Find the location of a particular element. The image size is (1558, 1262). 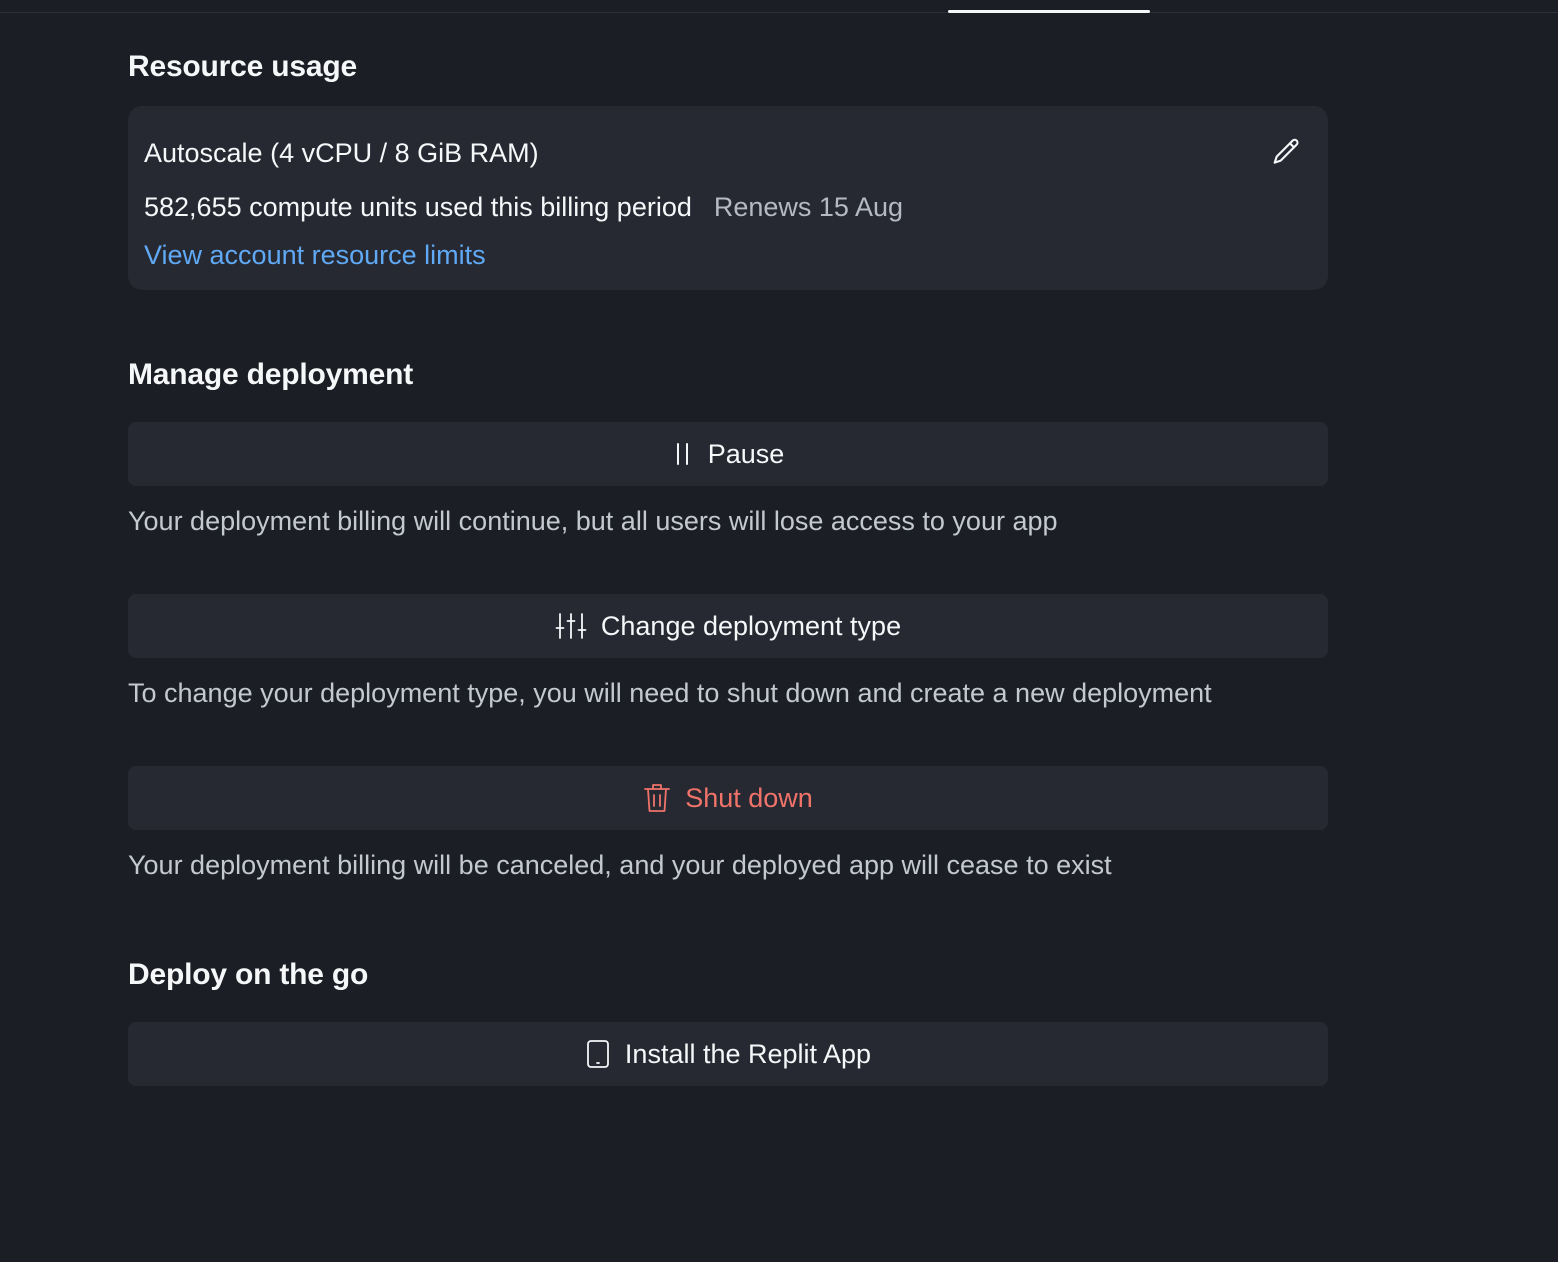

pencil-icon is located at coordinates (1286, 154).